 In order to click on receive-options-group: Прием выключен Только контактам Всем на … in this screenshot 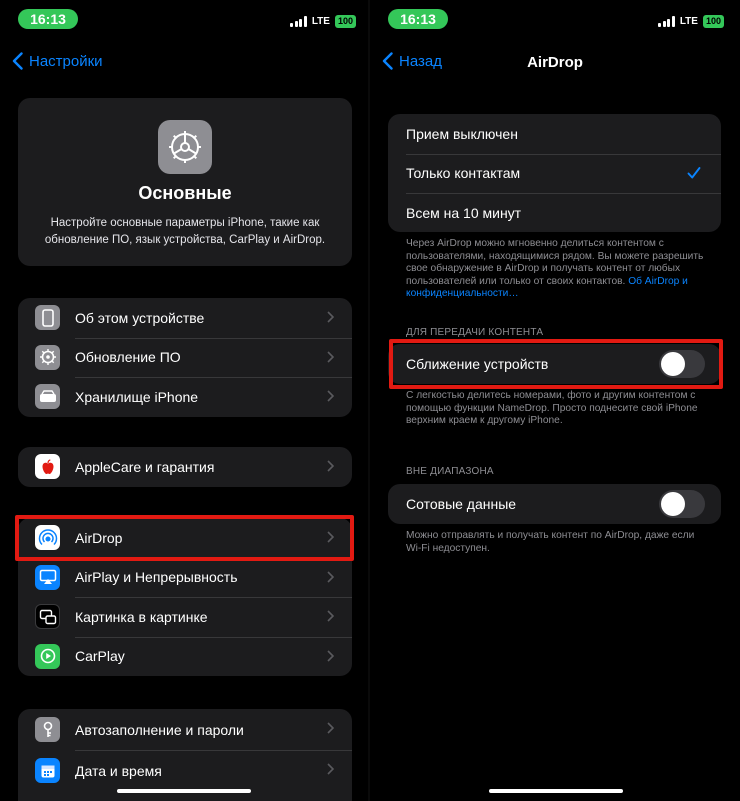, I will do `click(554, 173)`.